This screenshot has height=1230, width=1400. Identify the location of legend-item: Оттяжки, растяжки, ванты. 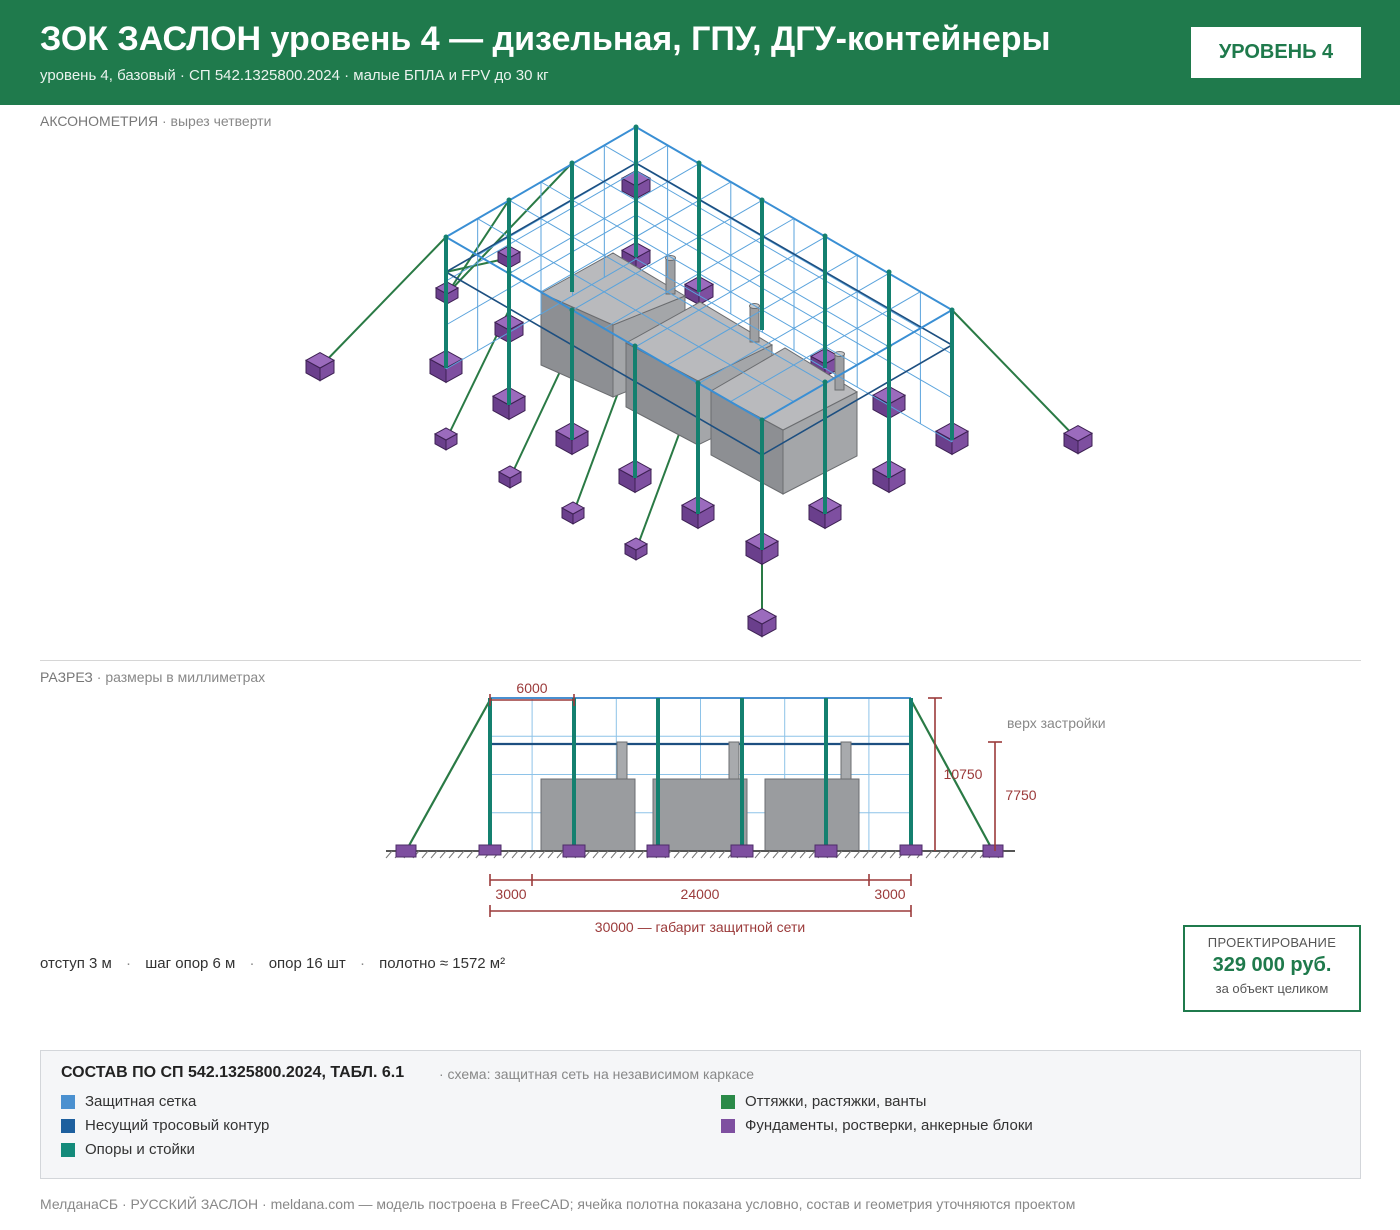
(823, 1101).